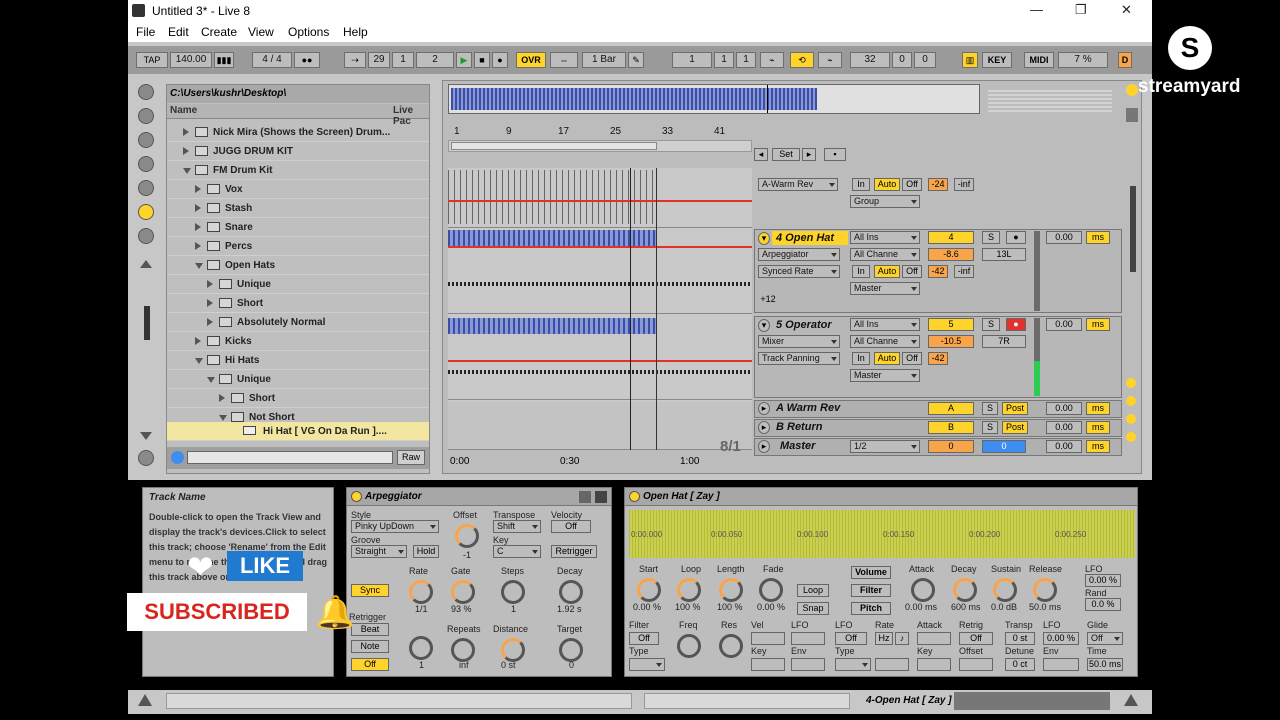  What do you see at coordinates (370, 646) in the screenshot?
I see `arp-note-button: Note` at bounding box center [370, 646].